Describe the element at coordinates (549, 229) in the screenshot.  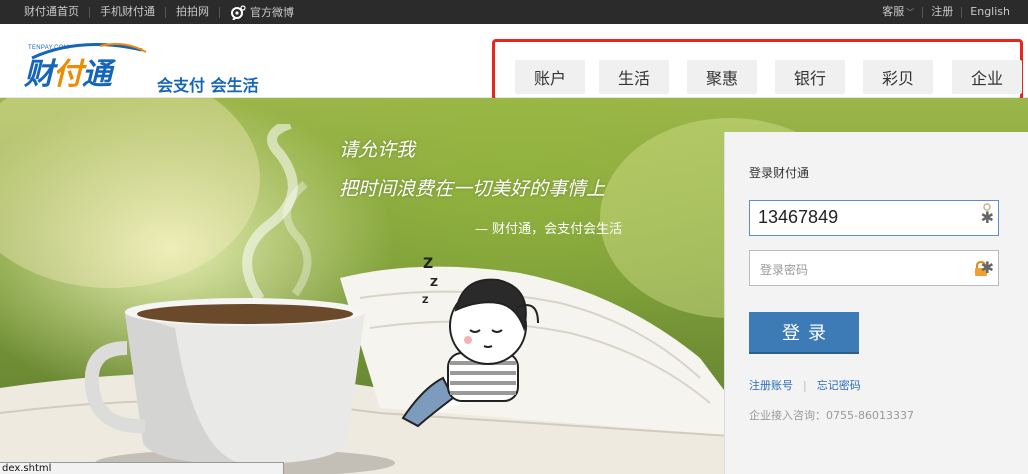
I see `hero-tagline: — 财付通，会支付会生活` at that location.